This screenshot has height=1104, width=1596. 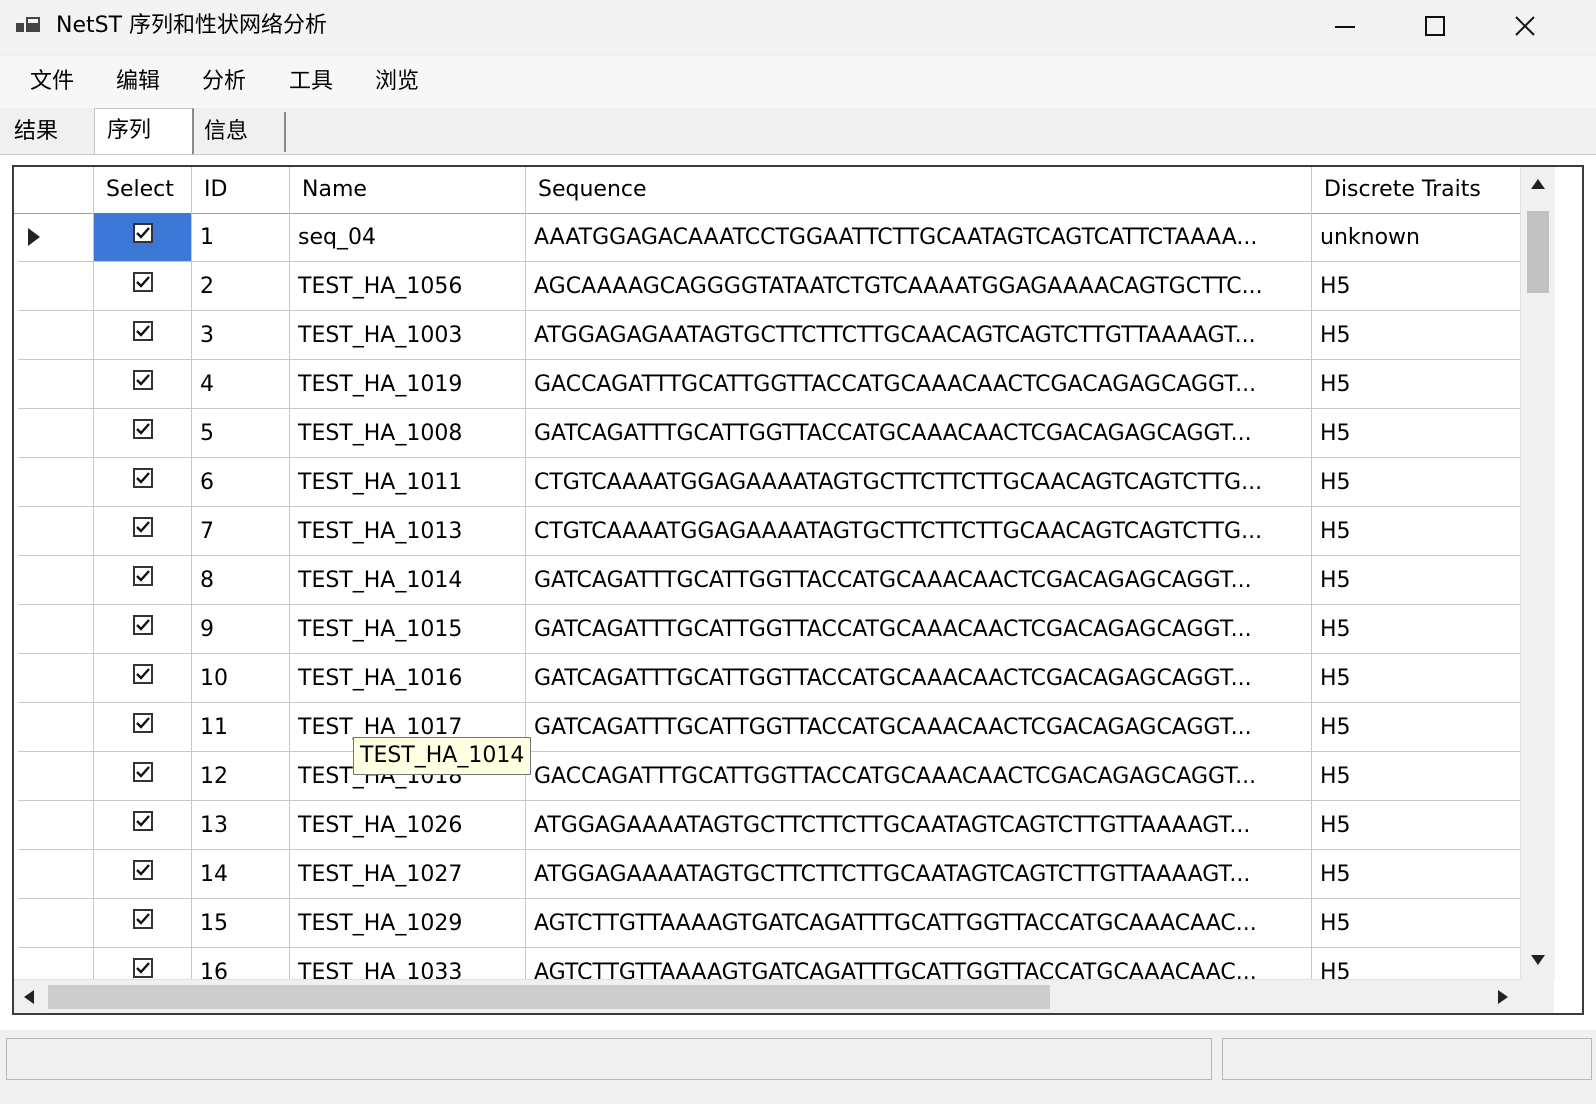 What do you see at coordinates (408, 190) in the screenshot?
I see `header-col-name: Name` at bounding box center [408, 190].